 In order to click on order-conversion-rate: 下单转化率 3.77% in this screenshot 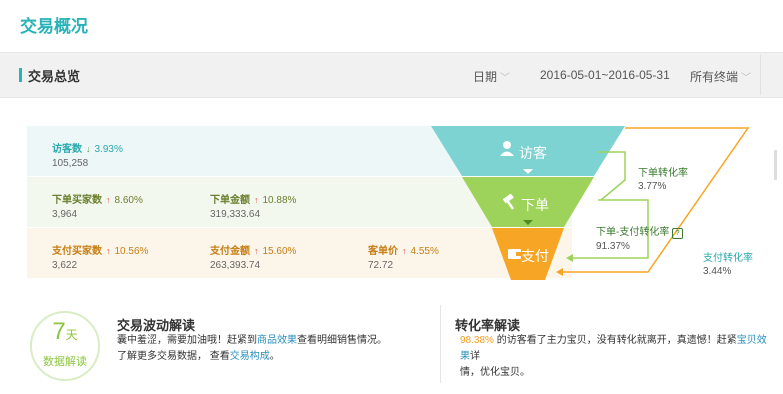, I will do `click(663, 178)`.